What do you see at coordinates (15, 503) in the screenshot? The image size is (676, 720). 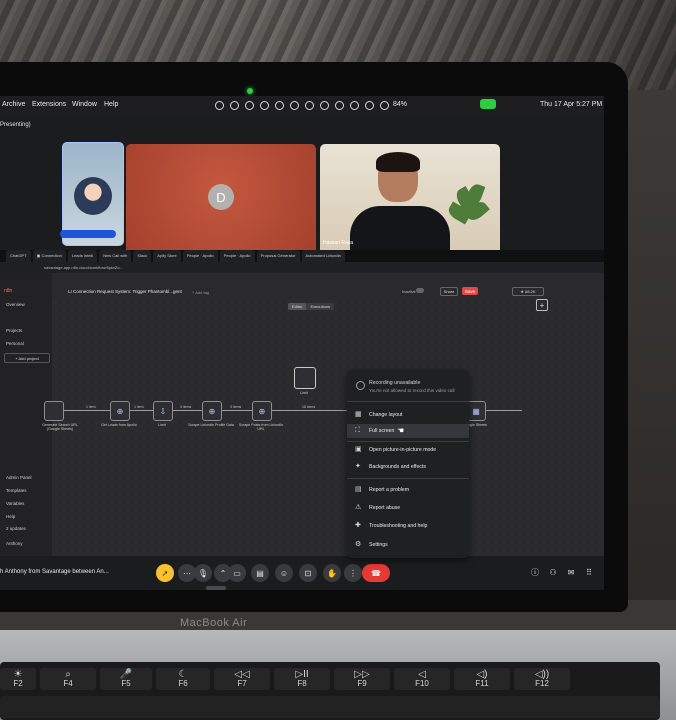 I see `sidebar-item-variables: Variables` at bounding box center [15, 503].